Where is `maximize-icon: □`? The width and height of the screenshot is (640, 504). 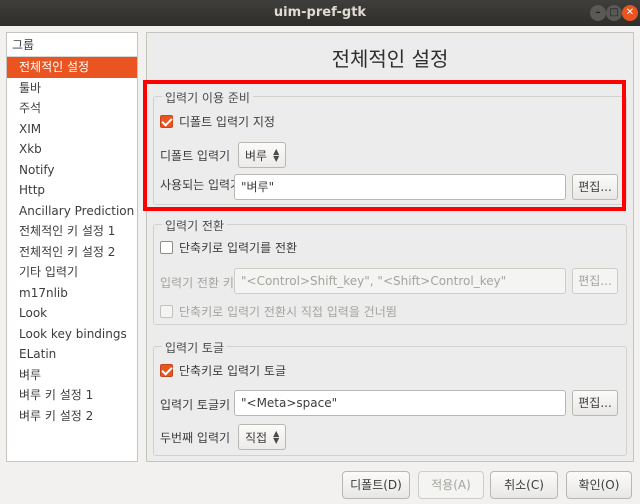 maximize-icon: □ is located at coordinates (614, 13).